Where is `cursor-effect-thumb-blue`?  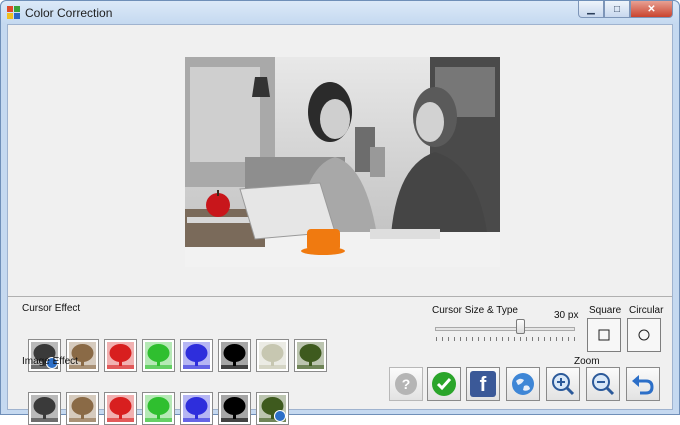
cursor-effect-thumb-blue is located at coordinates (196, 355).